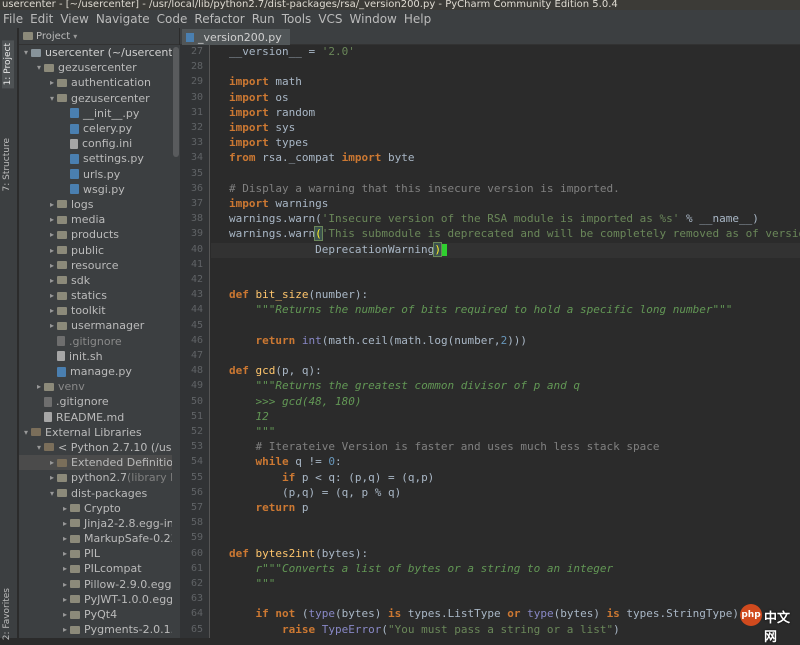 The width and height of the screenshot is (800, 645). Describe the element at coordinates (262, 127) in the screenshot. I see `code-line: import sys` at that location.